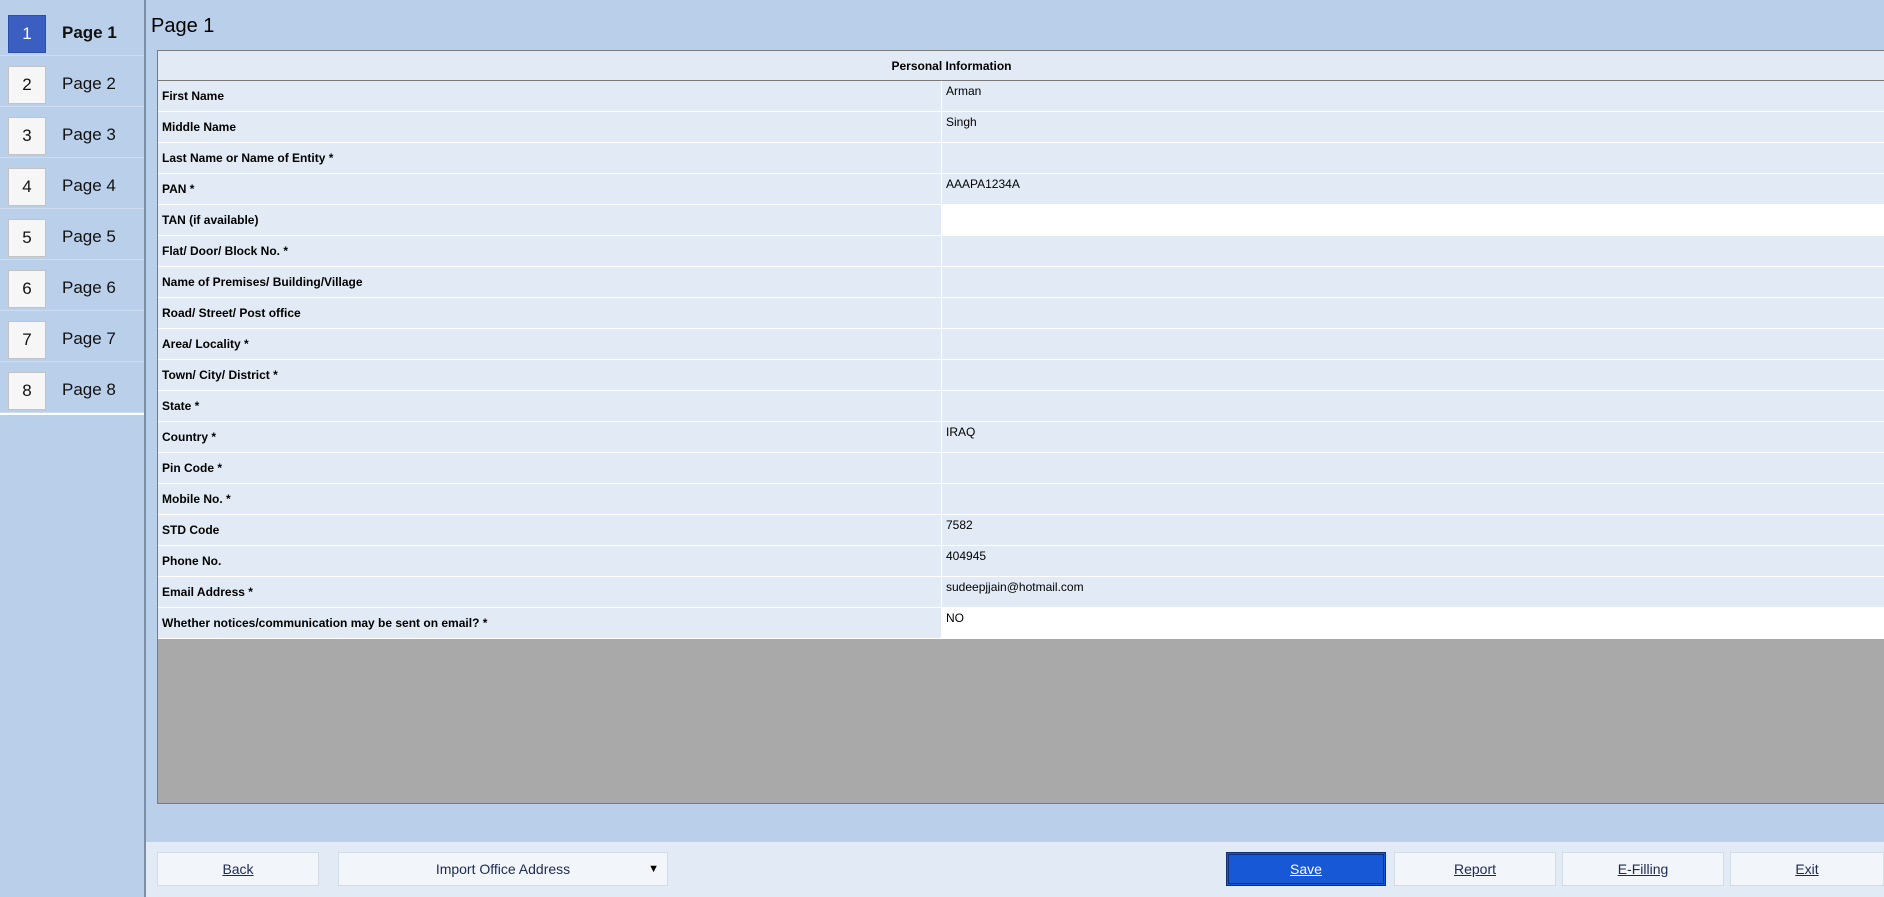 Image resolution: width=1884 pixels, height=897 pixels. What do you see at coordinates (89, 134) in the screenshot?
I see `sidebar-item-label: Page 3` at bounding box center [89, 134].